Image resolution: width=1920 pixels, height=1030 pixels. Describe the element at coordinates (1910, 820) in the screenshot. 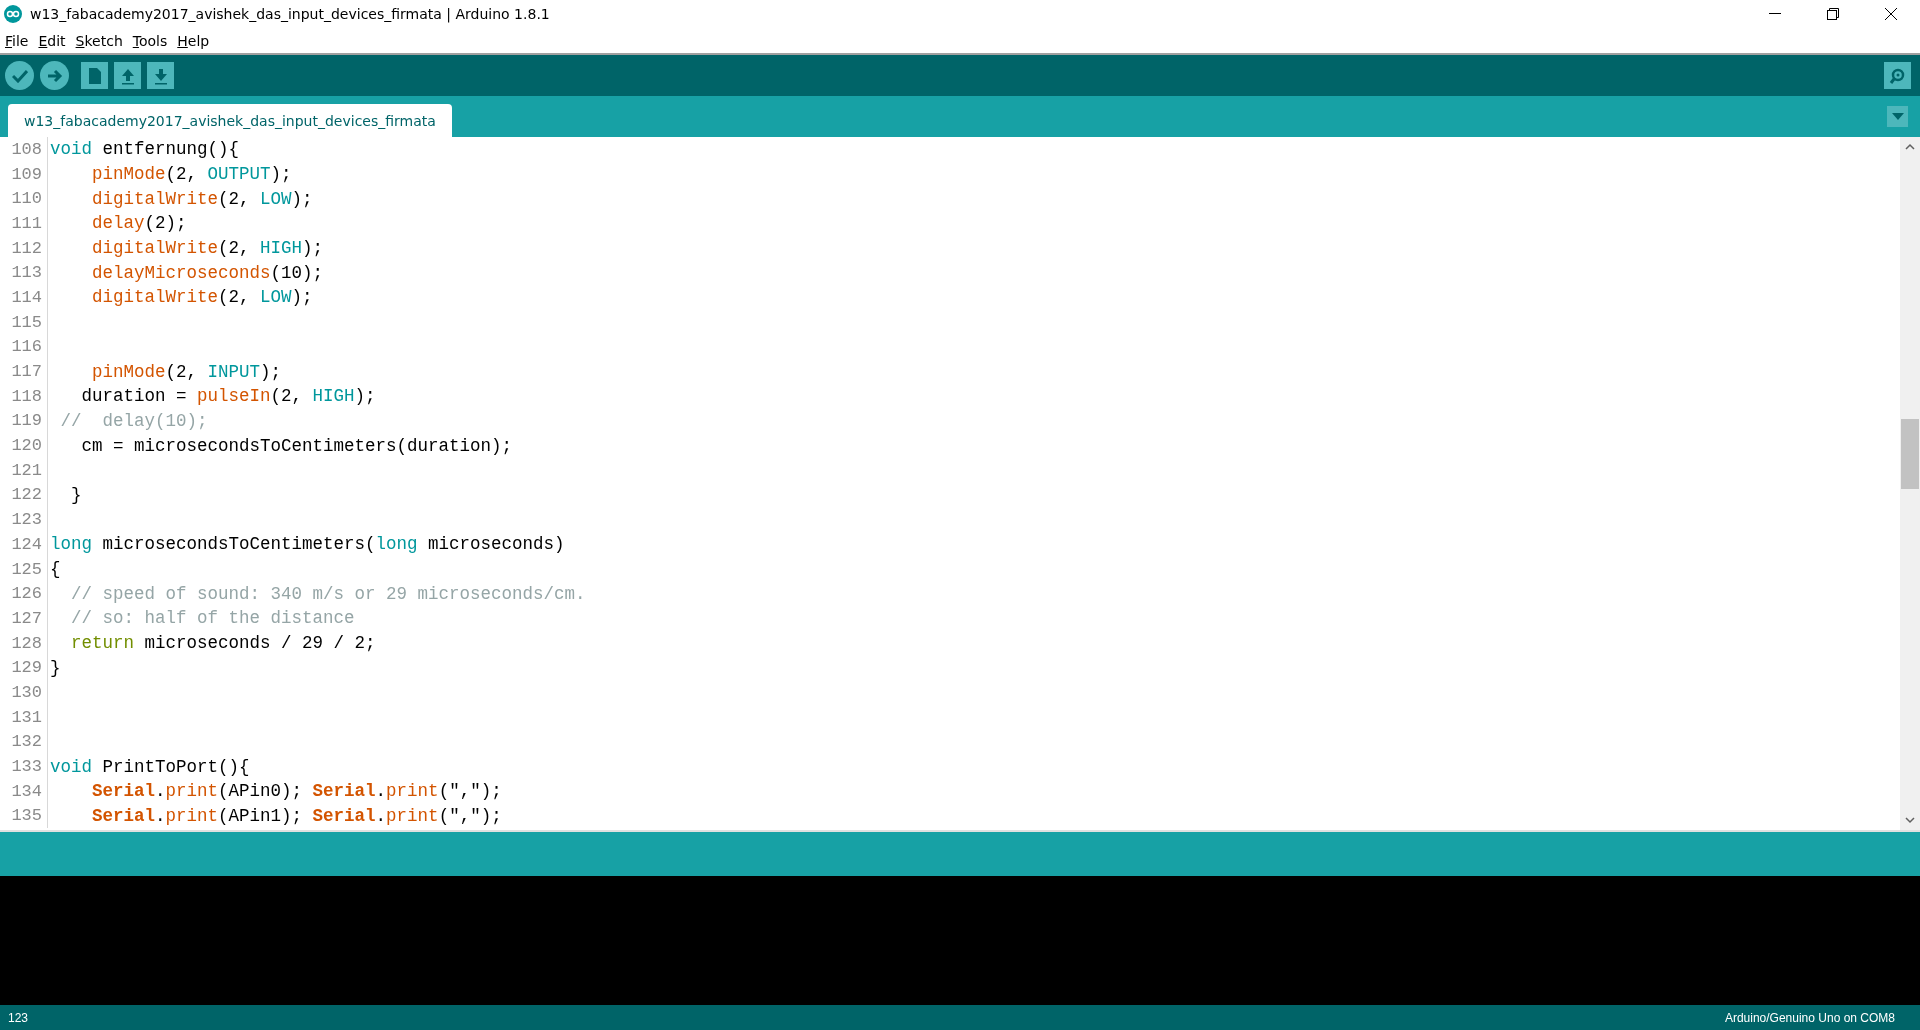

I see `scroll-down-icon` at that location.